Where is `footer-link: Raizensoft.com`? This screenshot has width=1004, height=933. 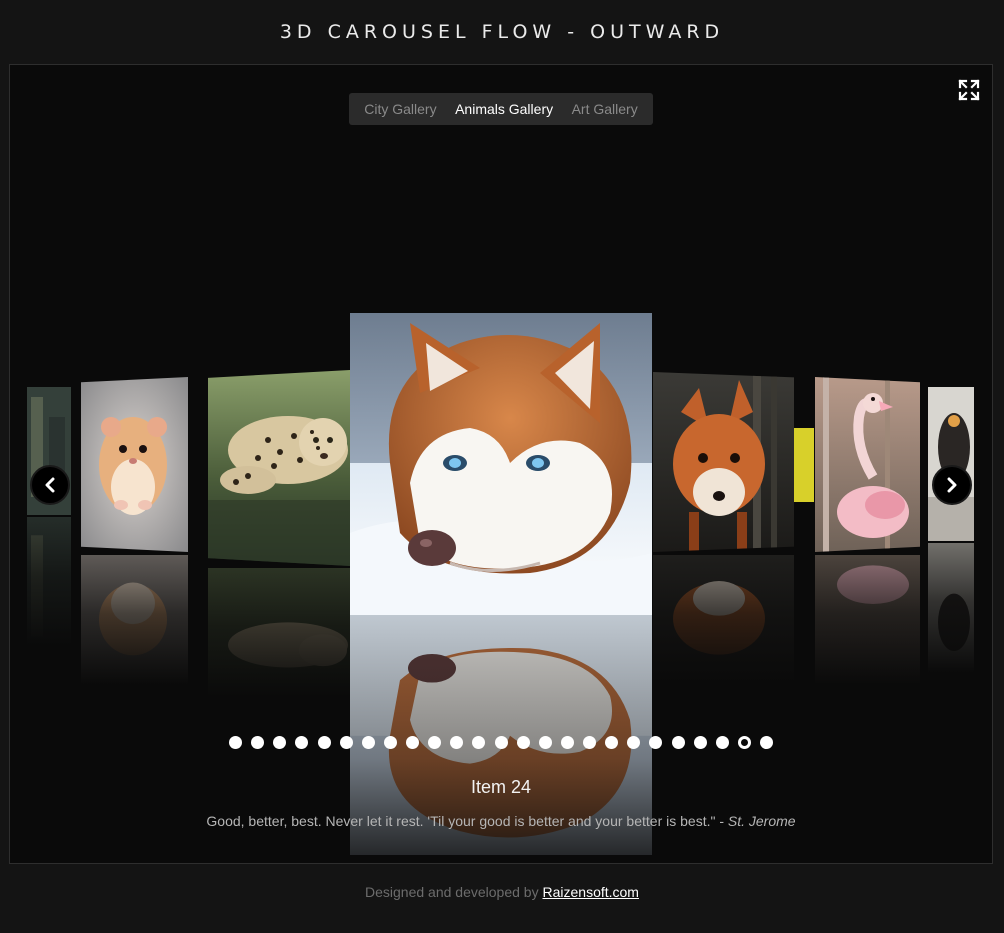 footer-link: Raizensoft.com is located at coordinates (590, 892).